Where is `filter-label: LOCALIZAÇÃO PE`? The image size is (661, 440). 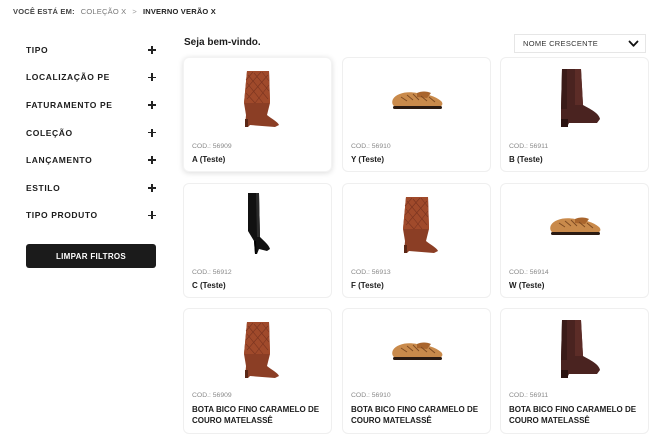 filter-label: LOCALIZAÇÃO PE is located at coordinates (68, 77).